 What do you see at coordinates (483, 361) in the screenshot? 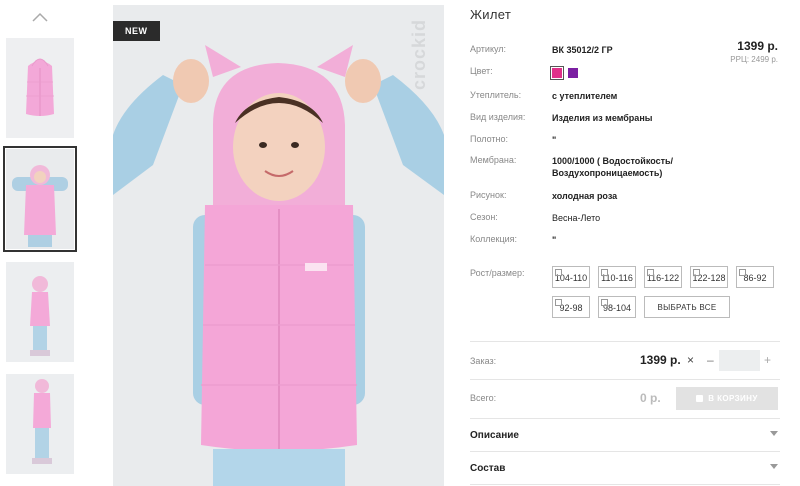
I see `order-label: Заказ:` at bounding box center [483, 361].